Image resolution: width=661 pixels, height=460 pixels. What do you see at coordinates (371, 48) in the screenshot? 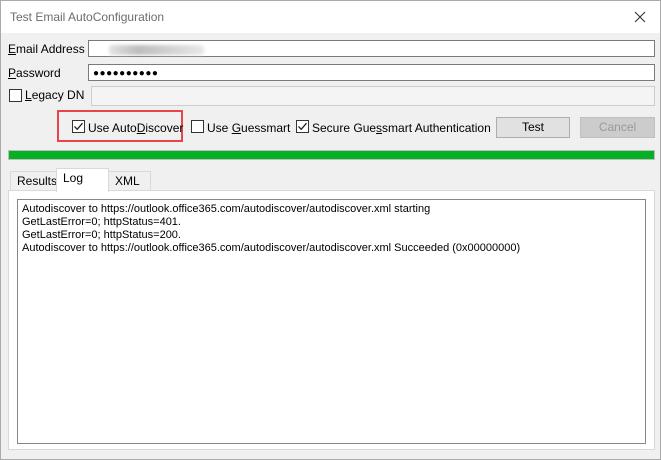
I see `email-field` at bounding box center [371, 48].